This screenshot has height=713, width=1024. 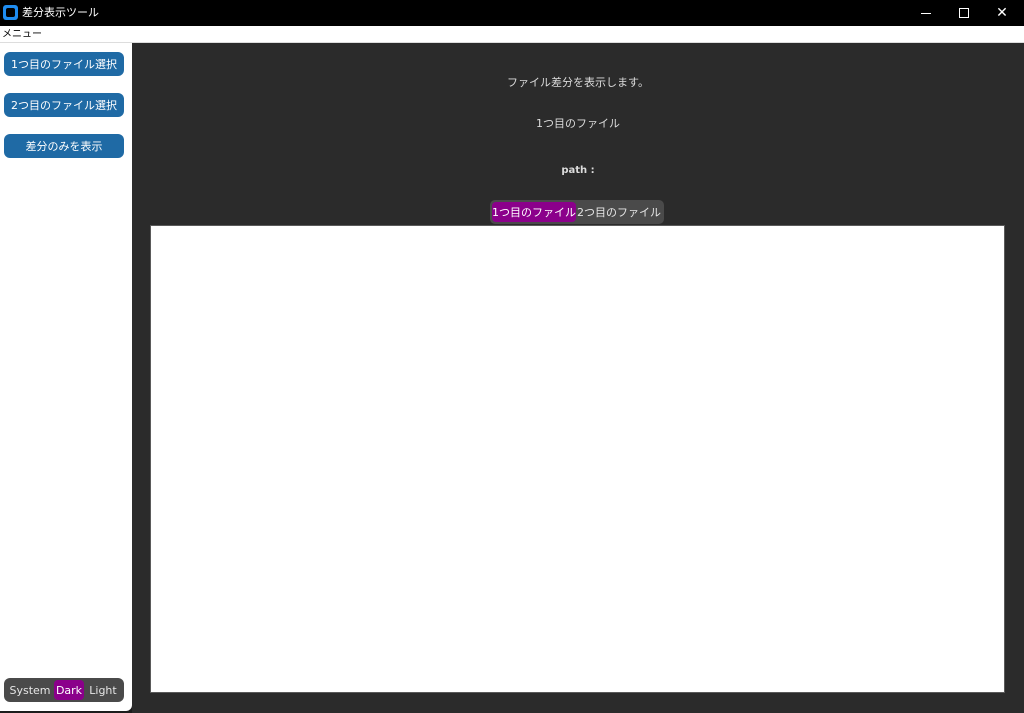 I want to click on menu-item-menu: メニュー, so click(x=22, y=34).